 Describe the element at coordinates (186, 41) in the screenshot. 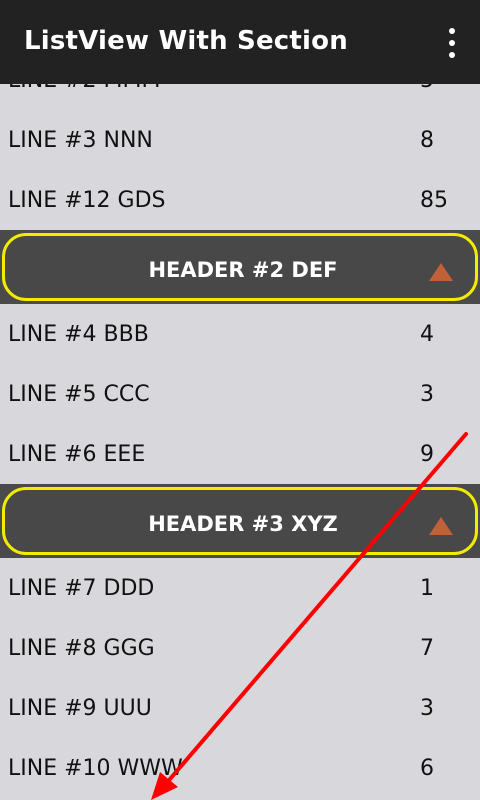

I see `page-title: ListView With Section` at that location.